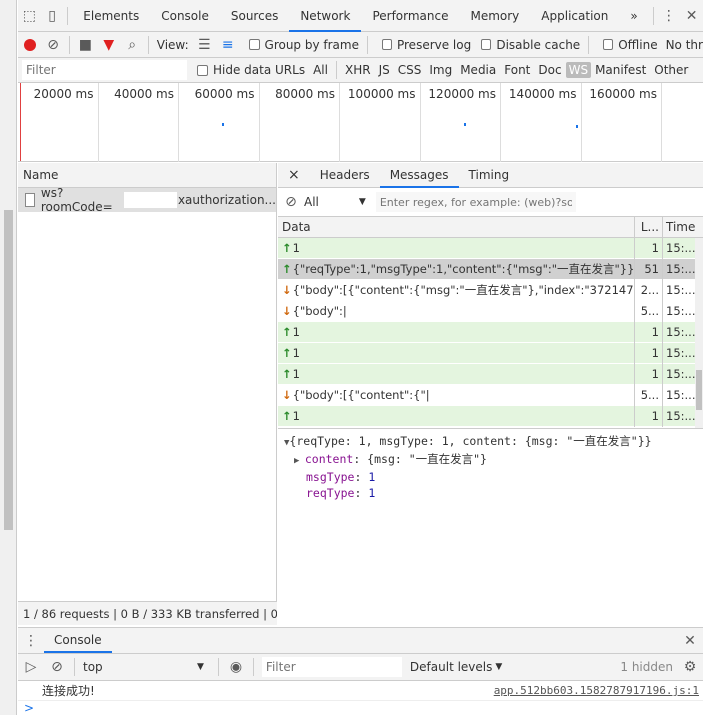  What do you see at coordinates (204, 45) in the screenshot?
I see `list-view-icon: ☰` at bounding box center [204, 45].